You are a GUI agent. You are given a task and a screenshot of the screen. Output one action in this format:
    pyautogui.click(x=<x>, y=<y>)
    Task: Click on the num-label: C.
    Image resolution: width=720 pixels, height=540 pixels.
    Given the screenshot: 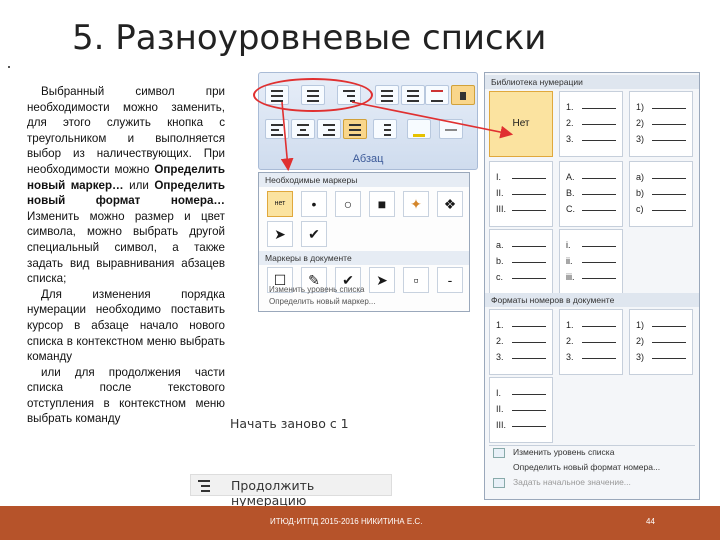 What is the action you would take?
    pyautogui.click(x=570, y=209)
    